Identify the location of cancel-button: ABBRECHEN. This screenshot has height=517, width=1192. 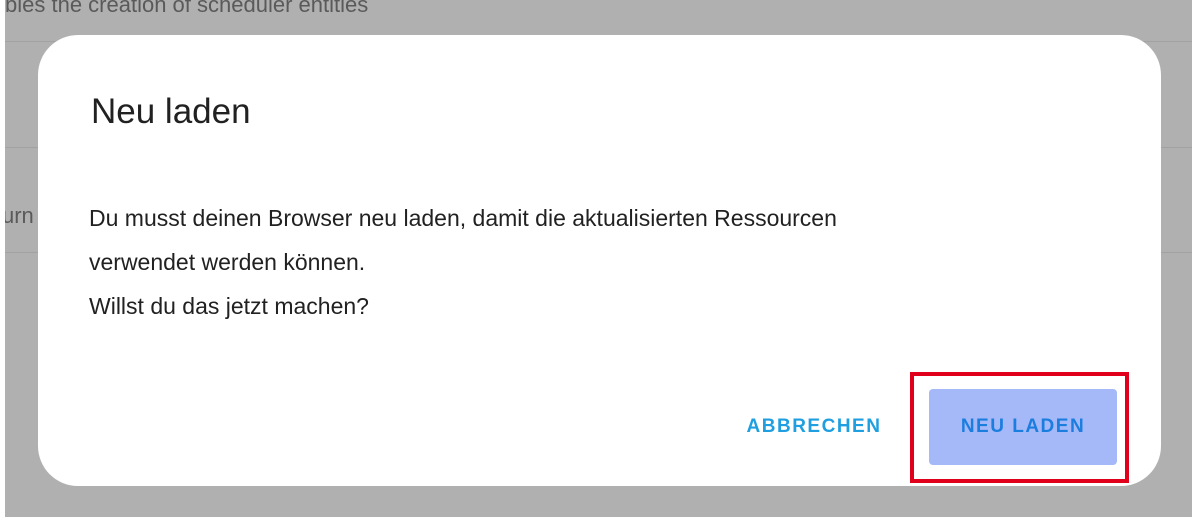
(814, 427).